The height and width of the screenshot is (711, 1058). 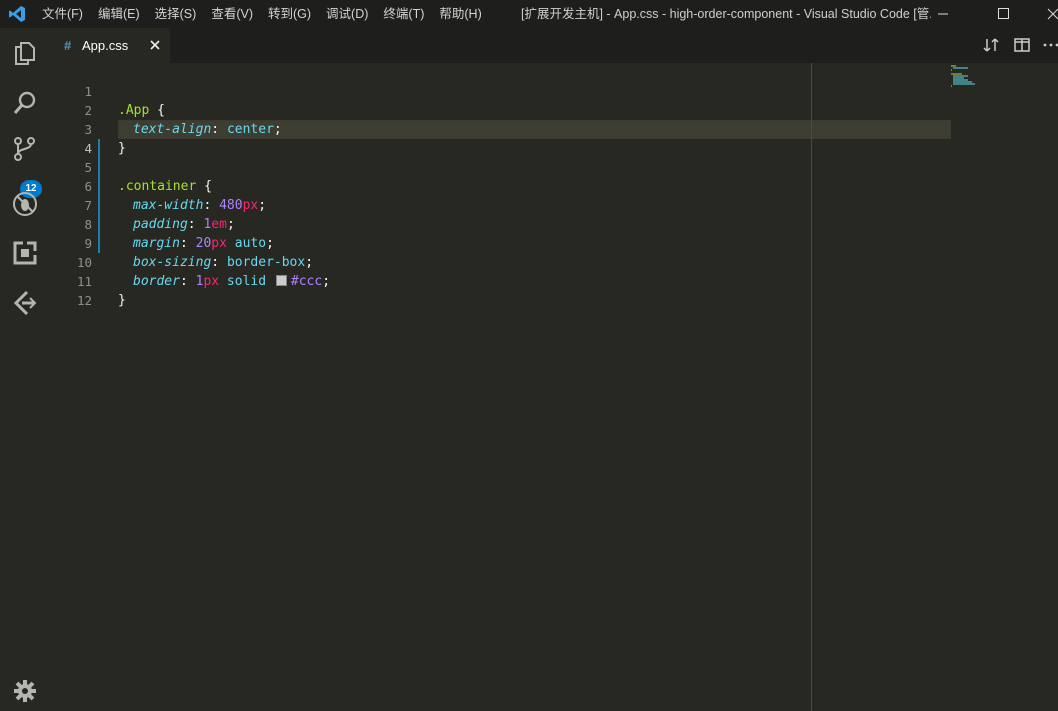 What do you see at coordinates (403, 14) in the screenshot?
I see `menu-terminal: 终端(T)` at bounding box center [403, 14].